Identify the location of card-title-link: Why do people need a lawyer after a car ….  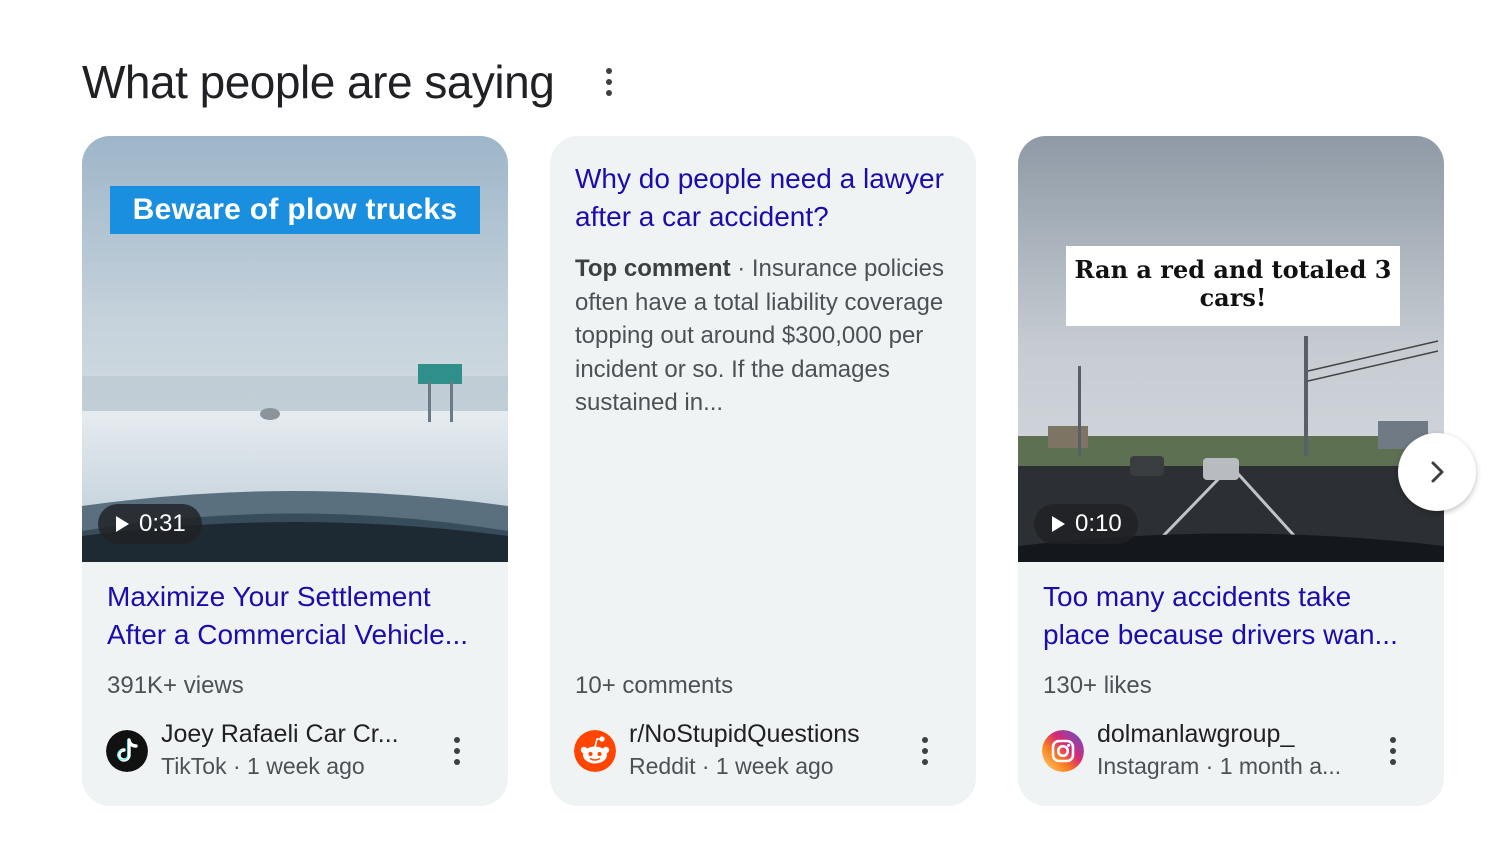
(765, 198).